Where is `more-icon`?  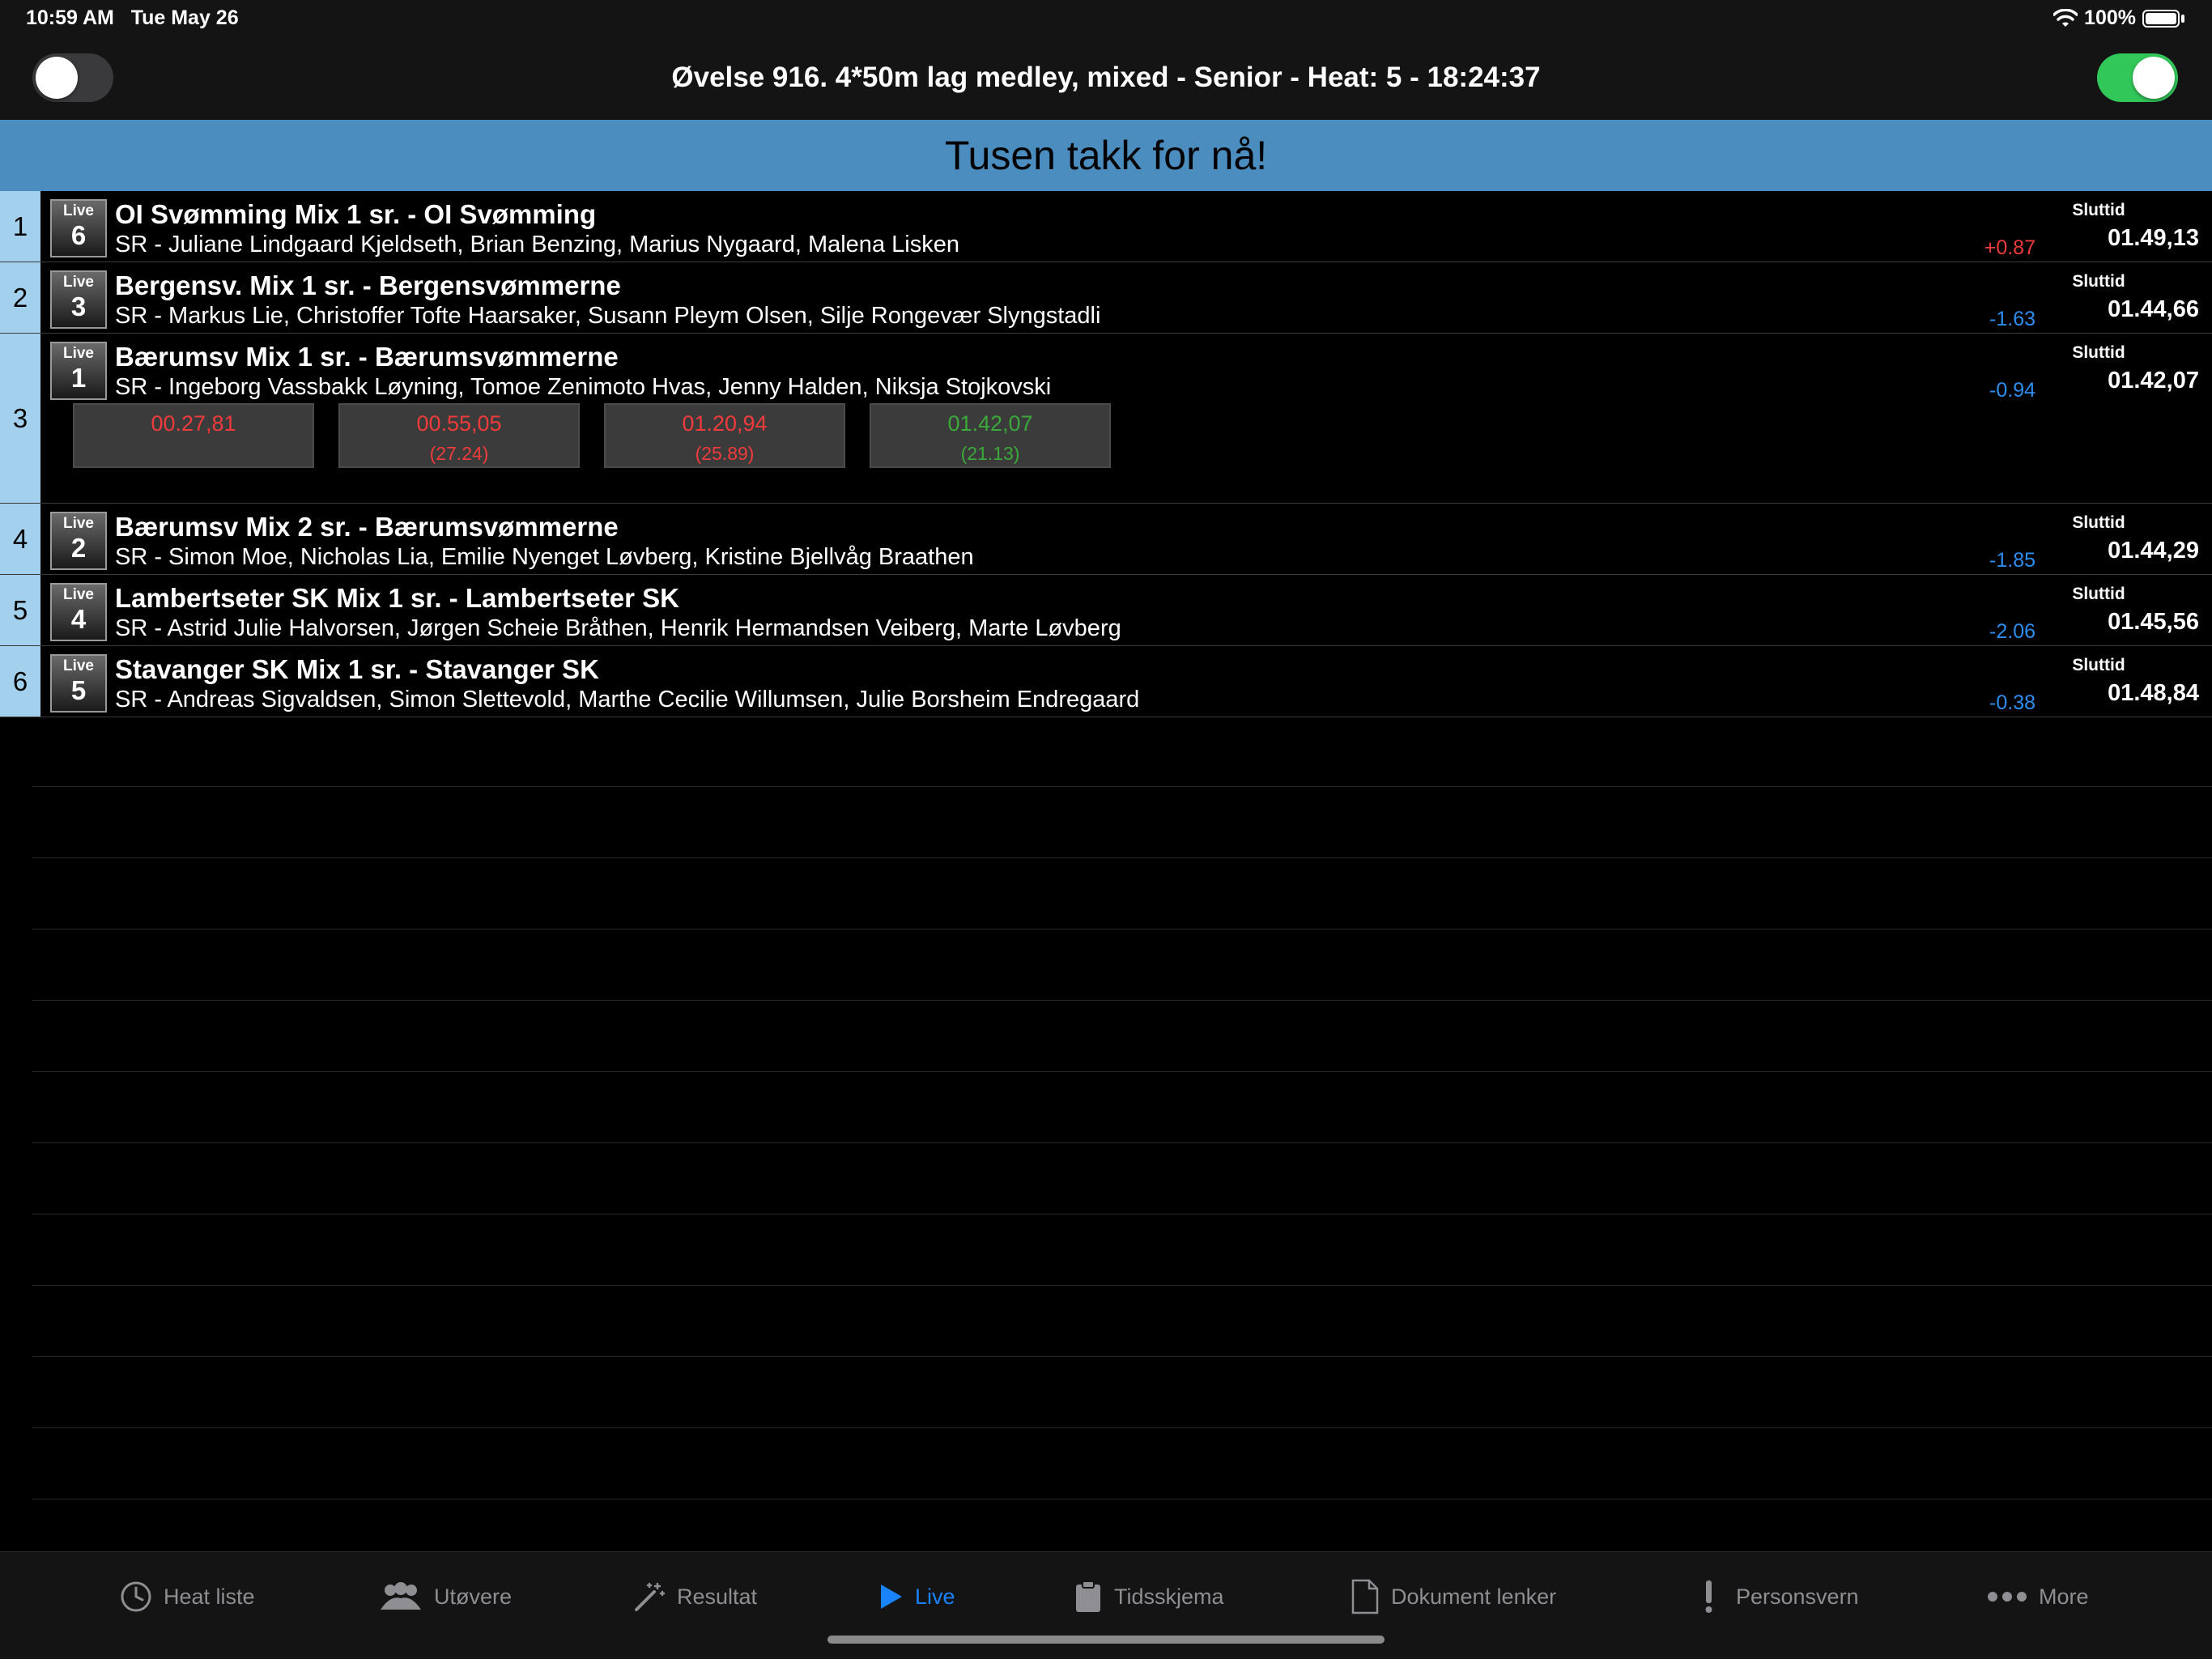
more-icon is located at coordinates (2008, 1597).